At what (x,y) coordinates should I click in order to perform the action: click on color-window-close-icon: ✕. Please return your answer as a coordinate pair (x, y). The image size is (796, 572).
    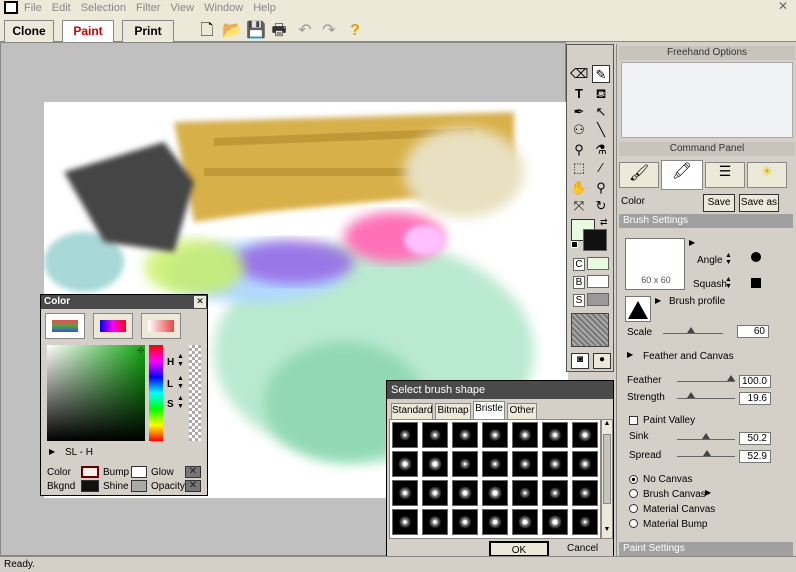
    Looking at the image, I should click on (200, 302).